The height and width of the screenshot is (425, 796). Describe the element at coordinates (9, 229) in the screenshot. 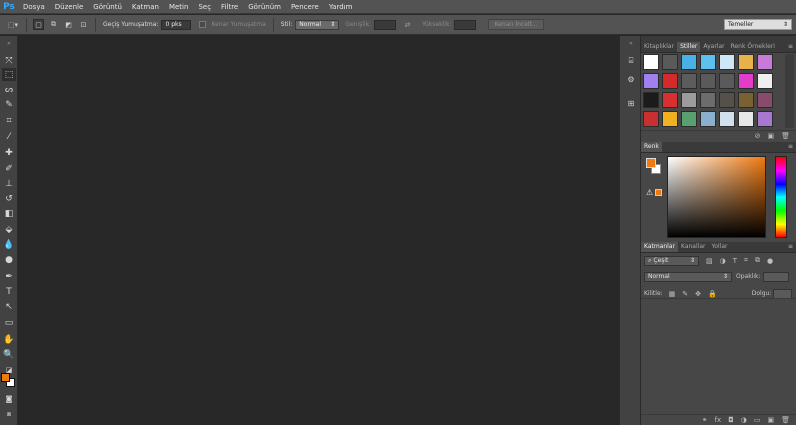

I see `paint-bucket-tool-icon: ⬙` at that location.